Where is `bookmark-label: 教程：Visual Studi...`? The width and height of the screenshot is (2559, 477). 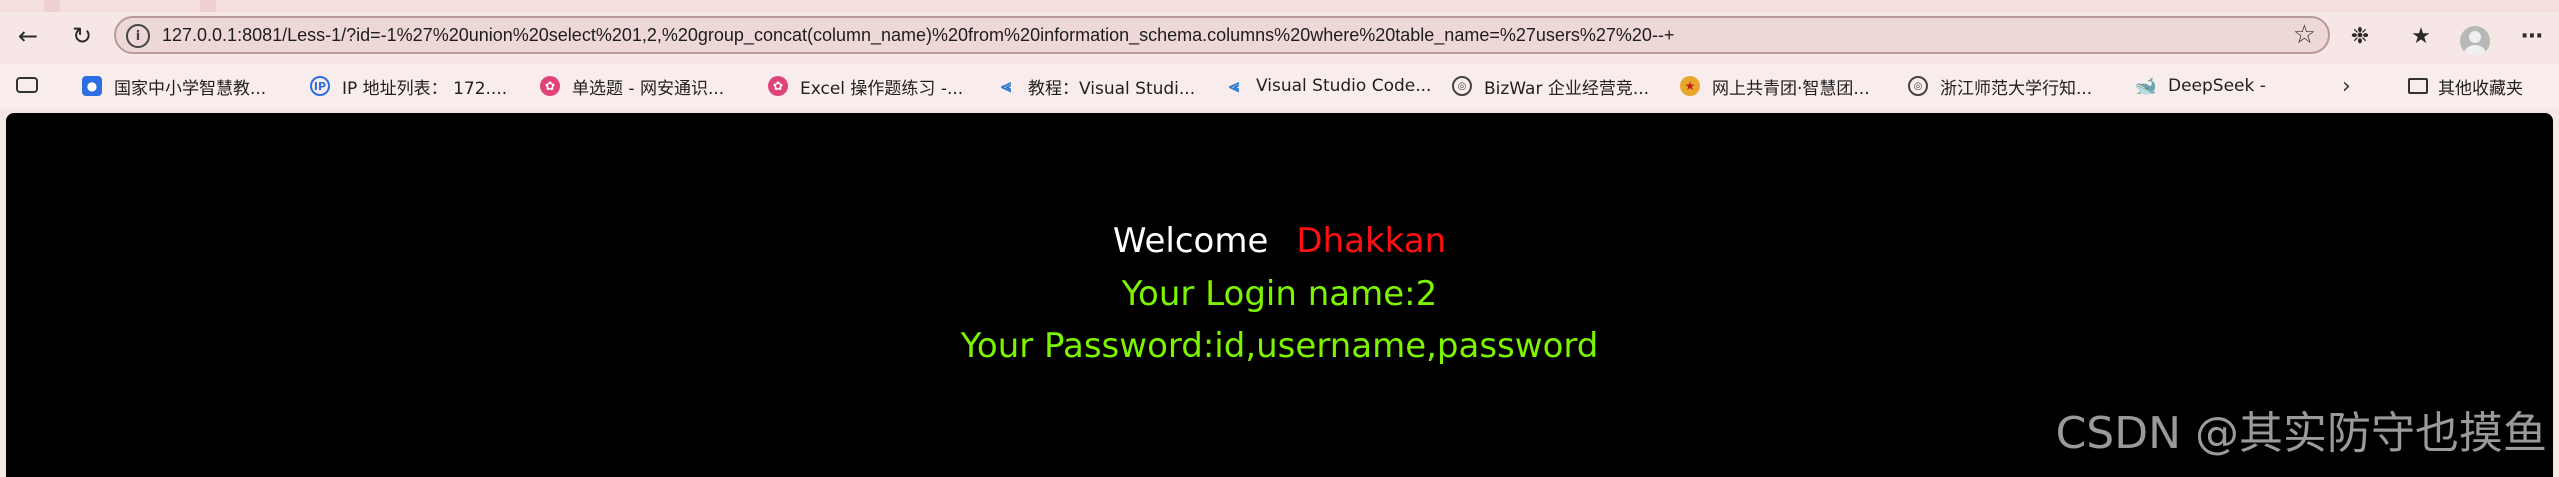 bookmark-label: 教程：Visual Studi... is located at coordinates (1112, 88).